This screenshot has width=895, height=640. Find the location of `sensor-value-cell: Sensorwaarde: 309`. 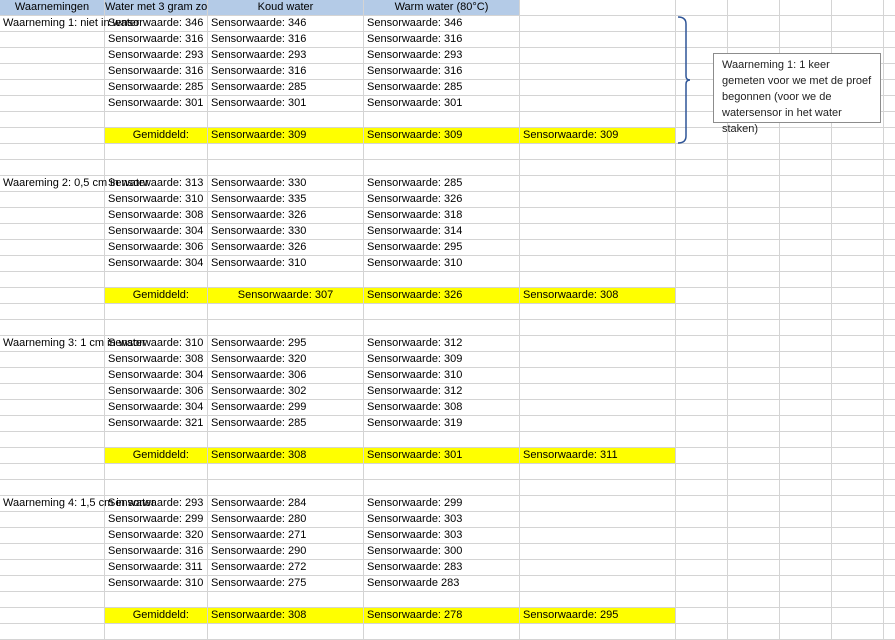

sensor-value-cell: Sensorwaarde: 309 is located at coordinates (442, 360).